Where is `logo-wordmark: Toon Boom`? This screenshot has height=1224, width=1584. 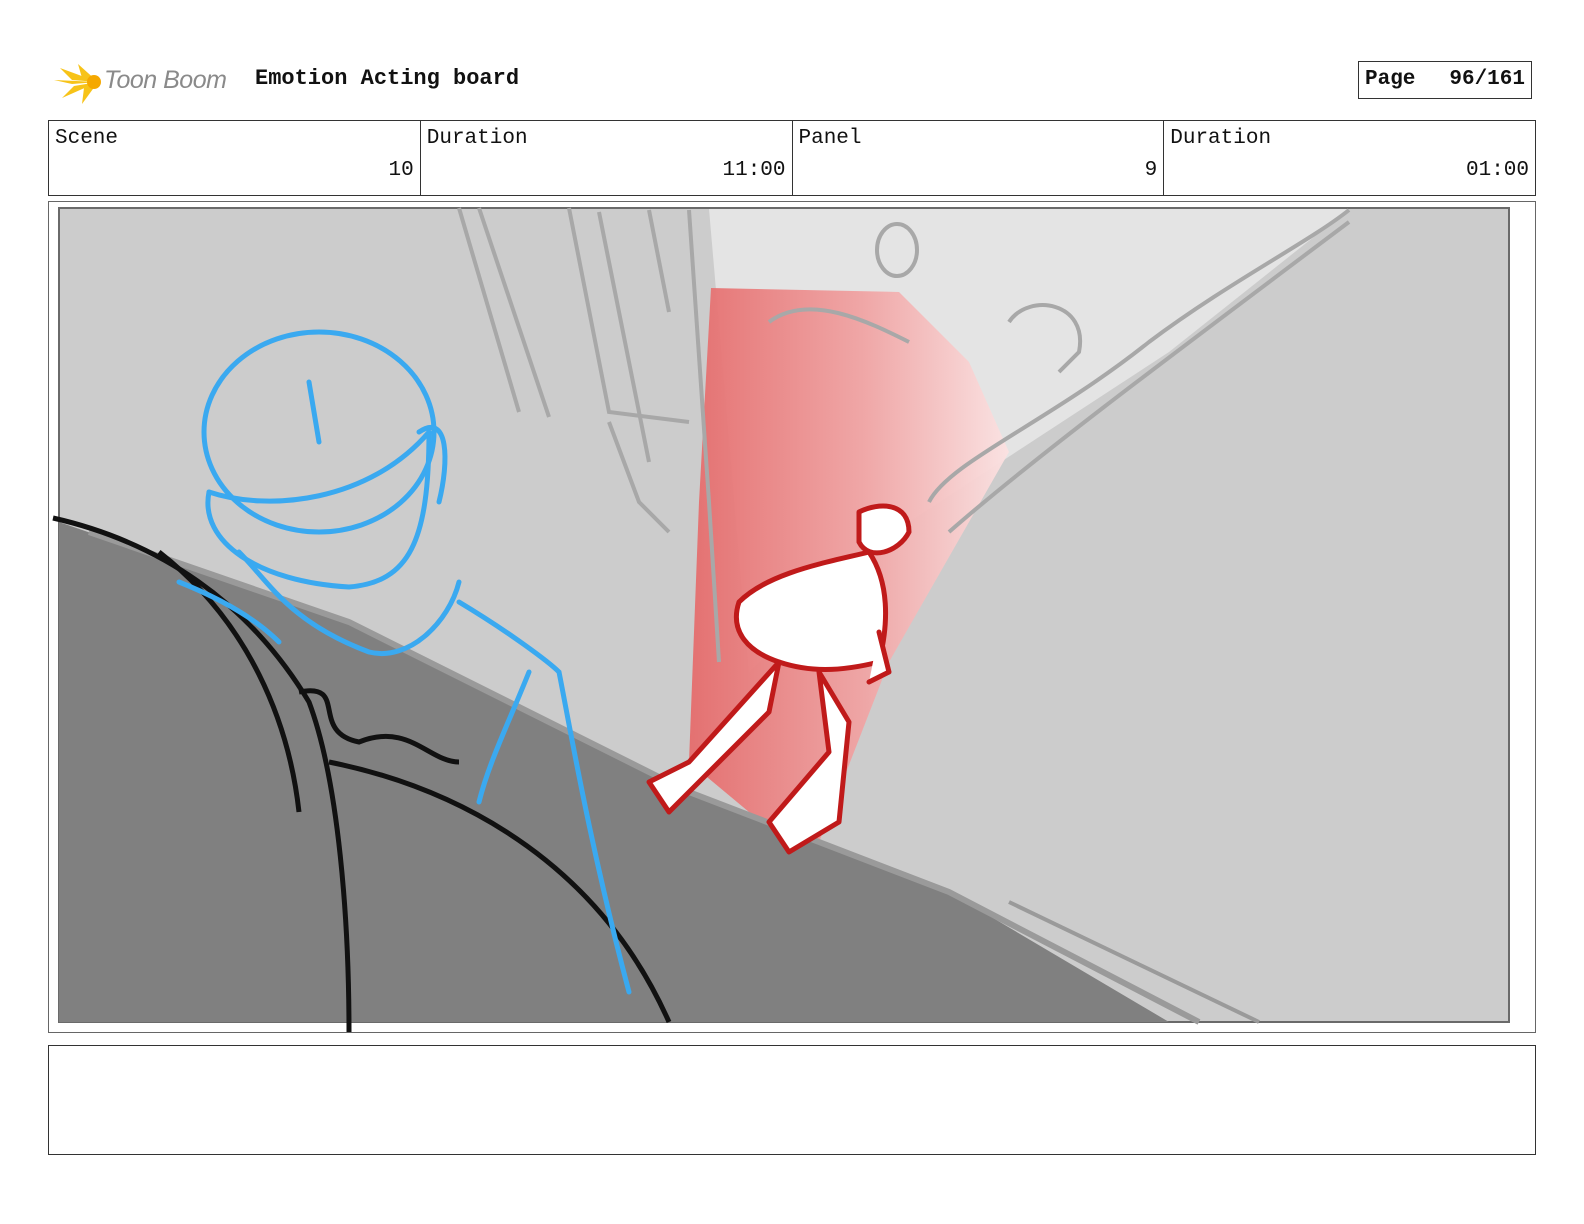
logo-wordmark: Toon Boom is located at coordinates (165, 80).